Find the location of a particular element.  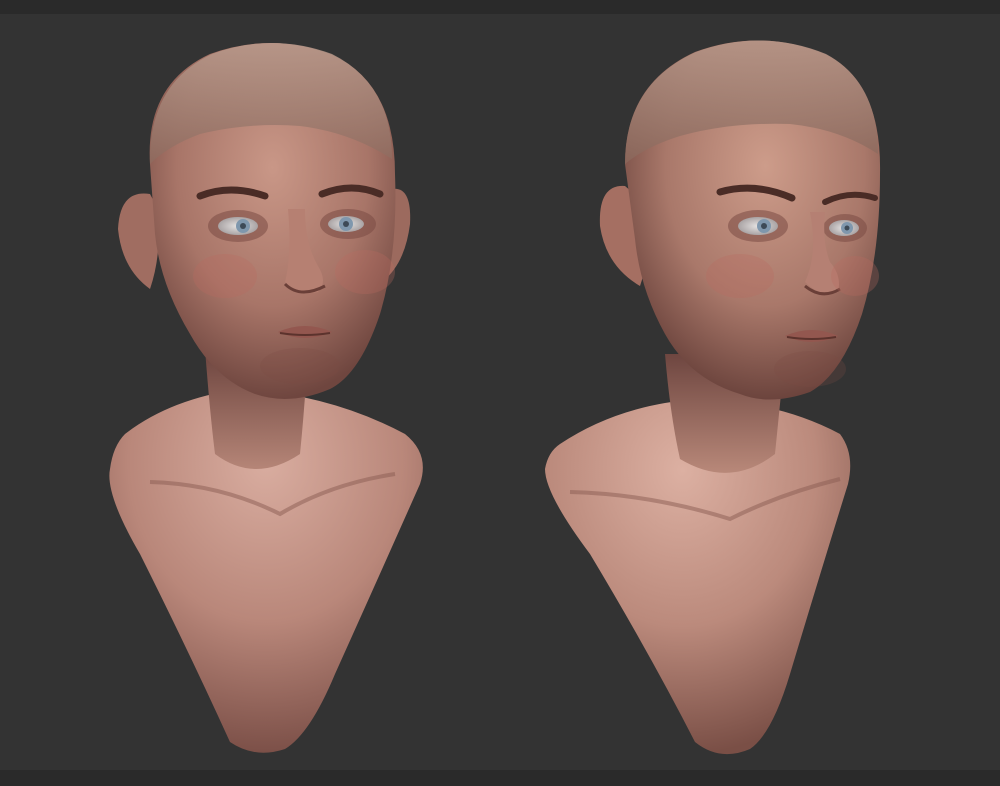

top-frame-bar is located at coordinates (500, 7).